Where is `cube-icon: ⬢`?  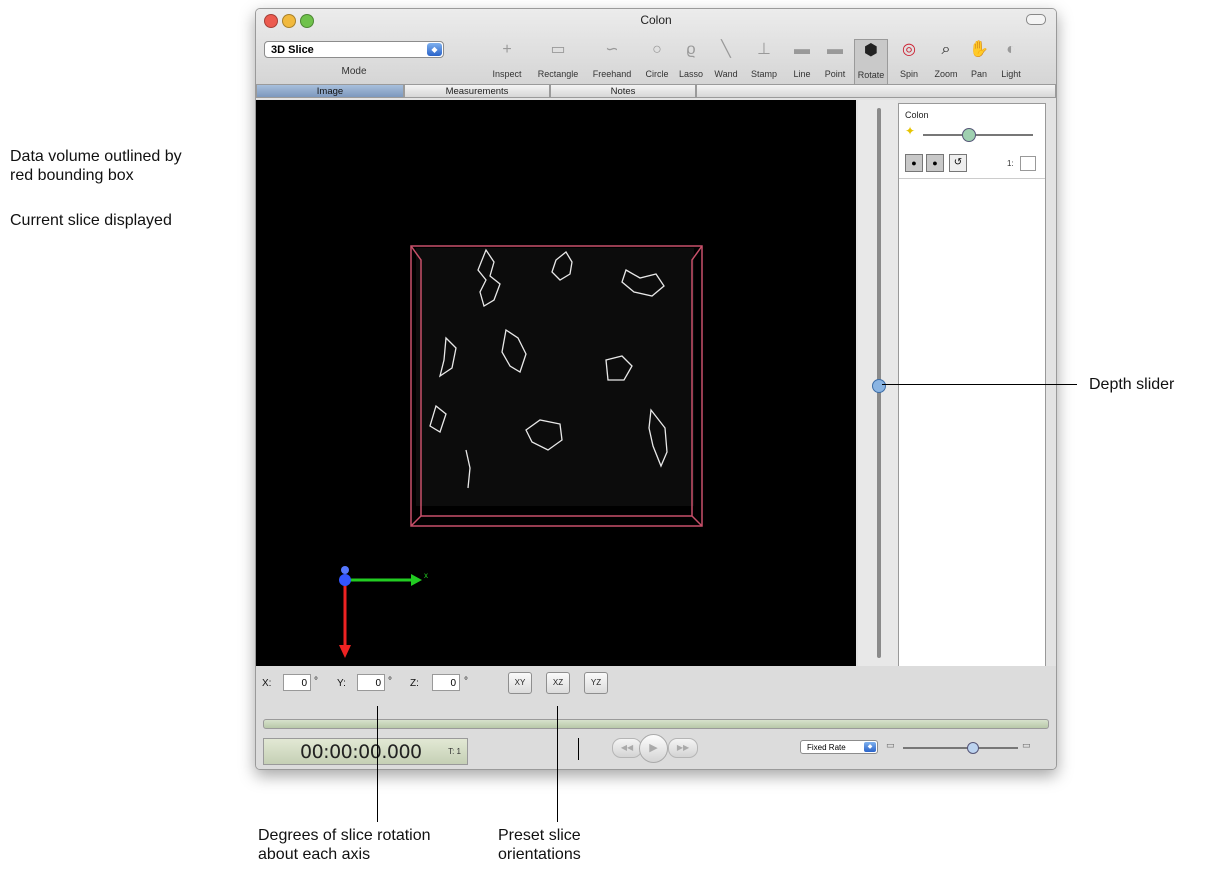
cube-icon: ⬢ is located at coordinates (871, 50).